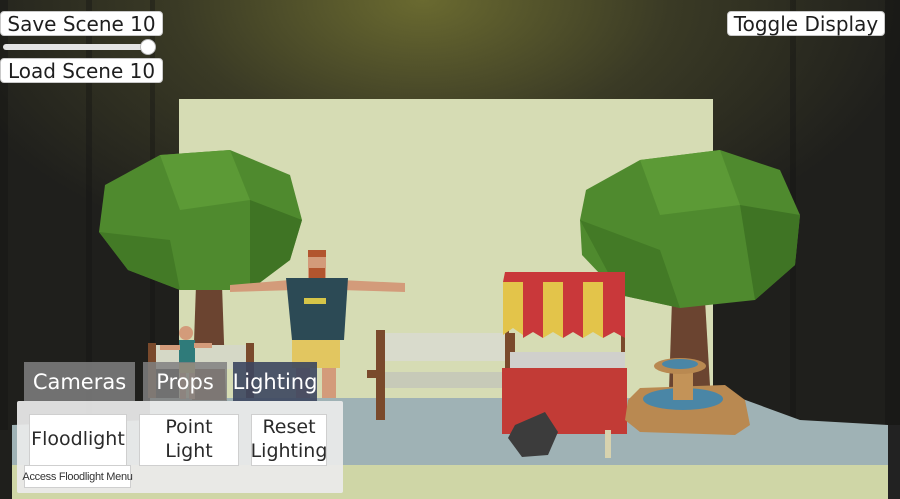 This screenshot has width=900, height=499. Describe the element at coordinates (289, 427) in the screenshot. I see `reset-lighting-label-line1: Reset` at that location.